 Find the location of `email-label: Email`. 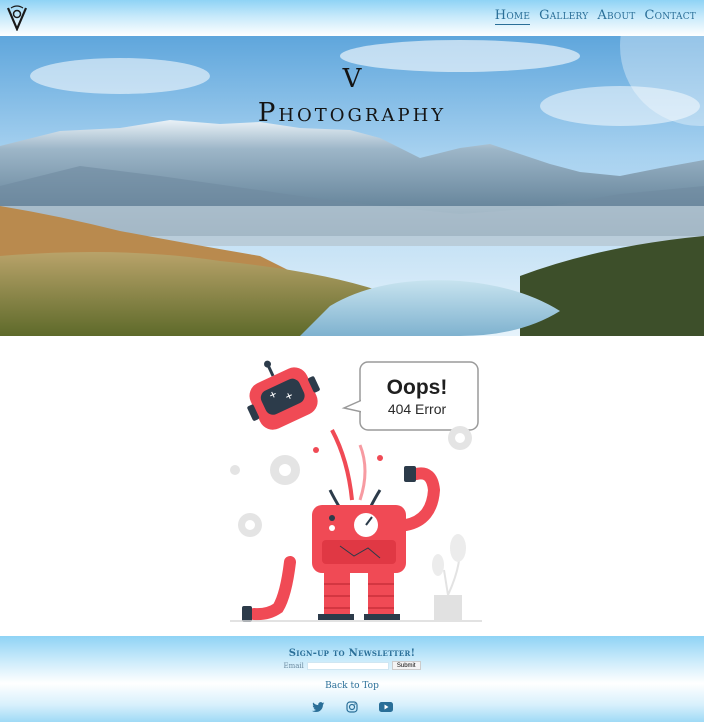

email-label: Email is located at coordinates (293, 665).